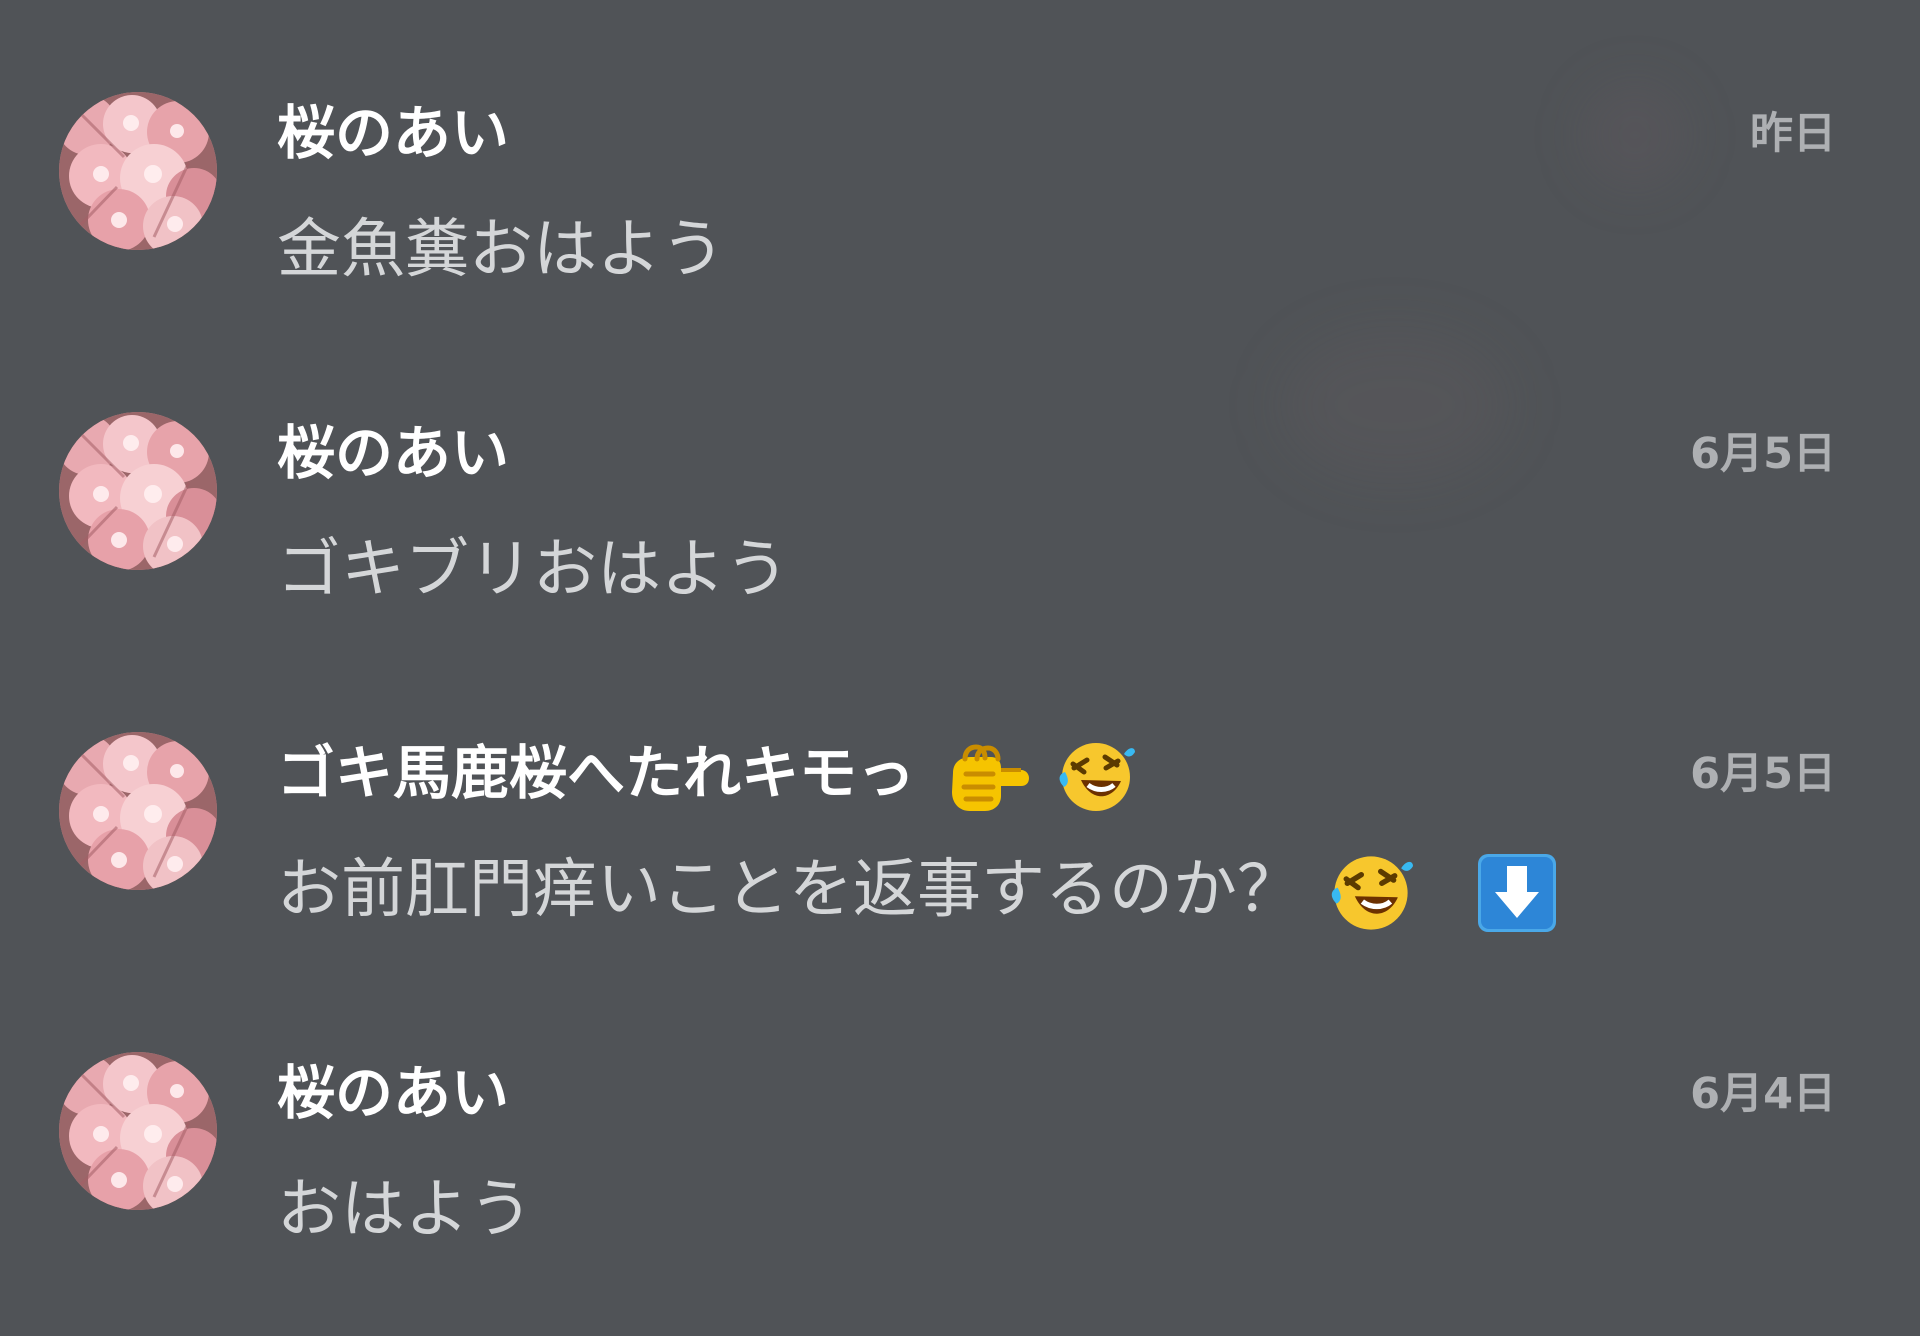 The height and width of the screenshot is (1336, 1920). Describe the element at coordinates (1793, 134) in the screenshot. I see `message-time: 昨日` at that location.